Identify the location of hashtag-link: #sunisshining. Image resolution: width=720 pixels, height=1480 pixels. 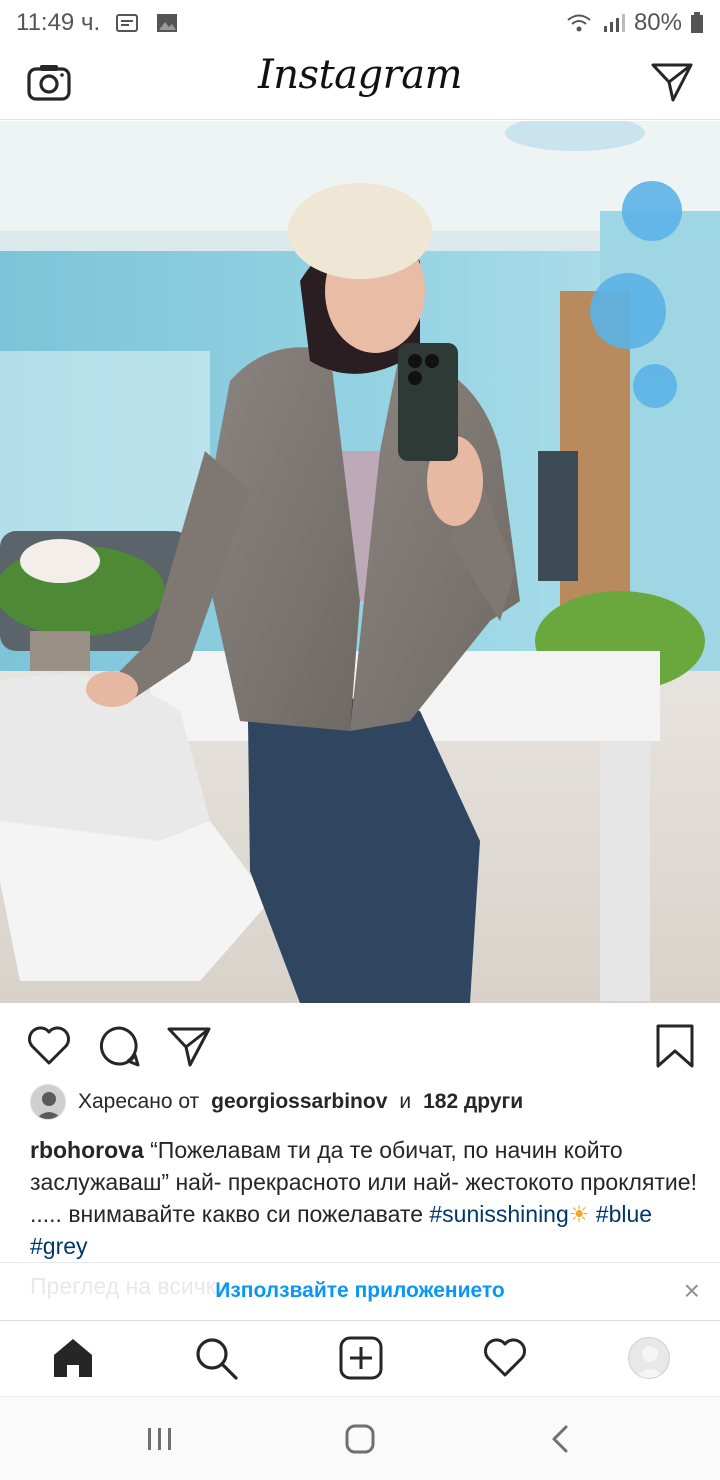
(498, 1214).